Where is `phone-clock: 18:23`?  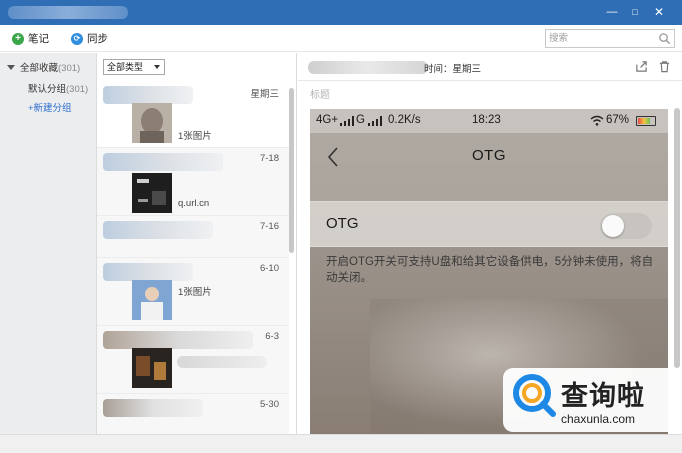 phone-clock: 18:23 is located at coordinates (486, 120).